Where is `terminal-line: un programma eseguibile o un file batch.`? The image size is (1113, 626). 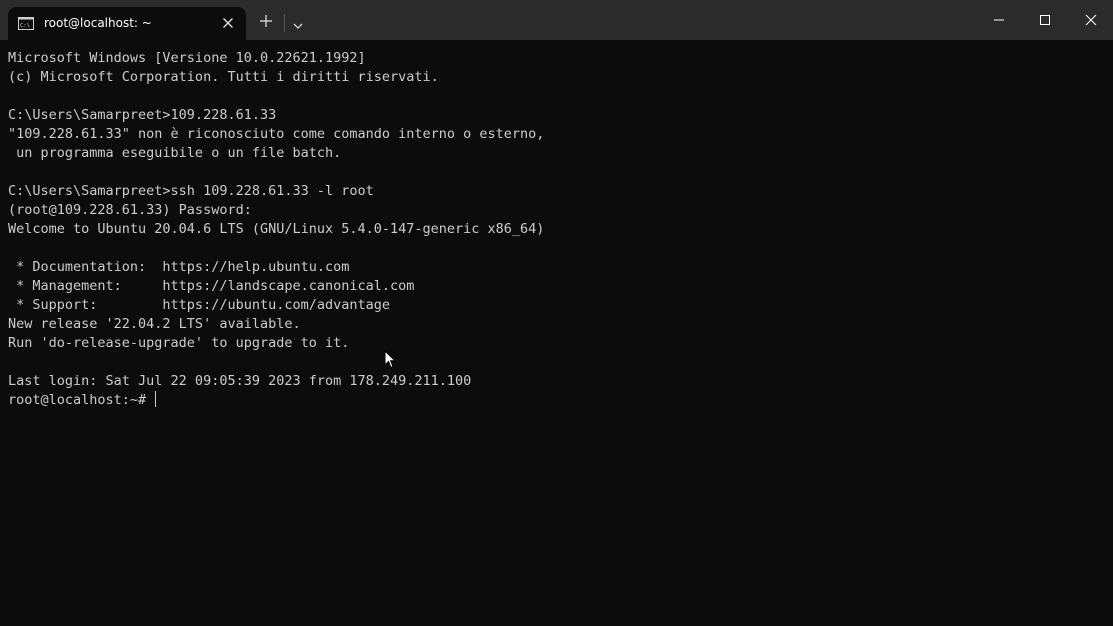
terminal-line: un programma eseguibile o un file batch. is located at coordinates (175, 153).